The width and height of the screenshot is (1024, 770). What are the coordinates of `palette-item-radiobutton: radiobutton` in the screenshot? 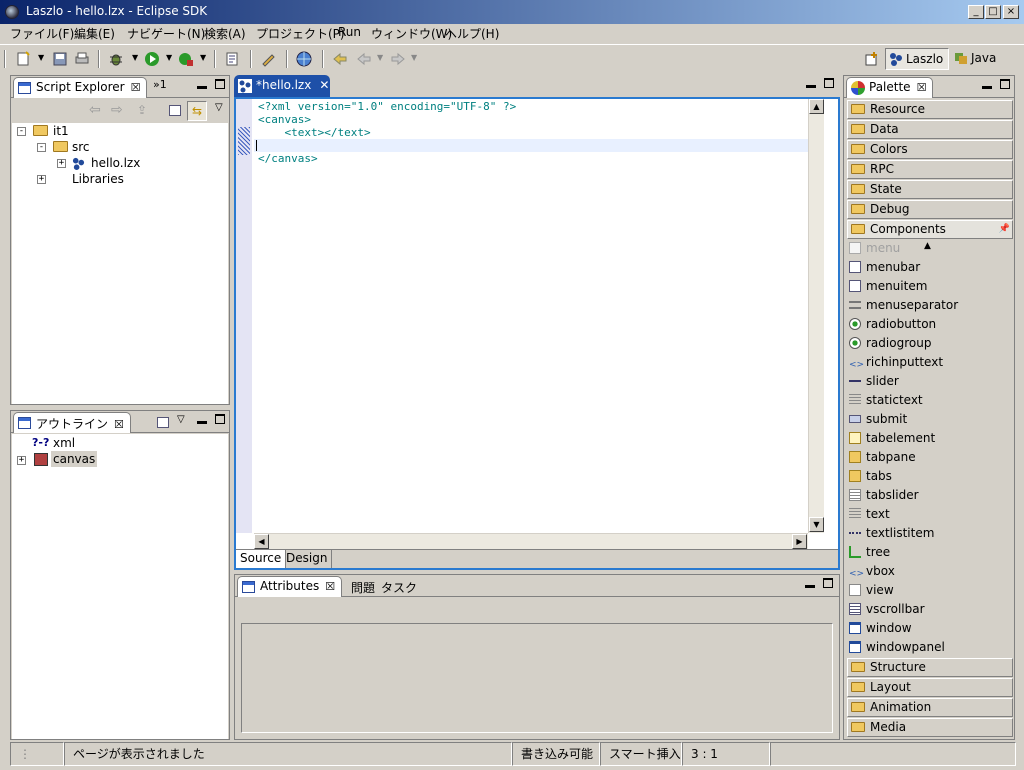 It's located at (892, 324).